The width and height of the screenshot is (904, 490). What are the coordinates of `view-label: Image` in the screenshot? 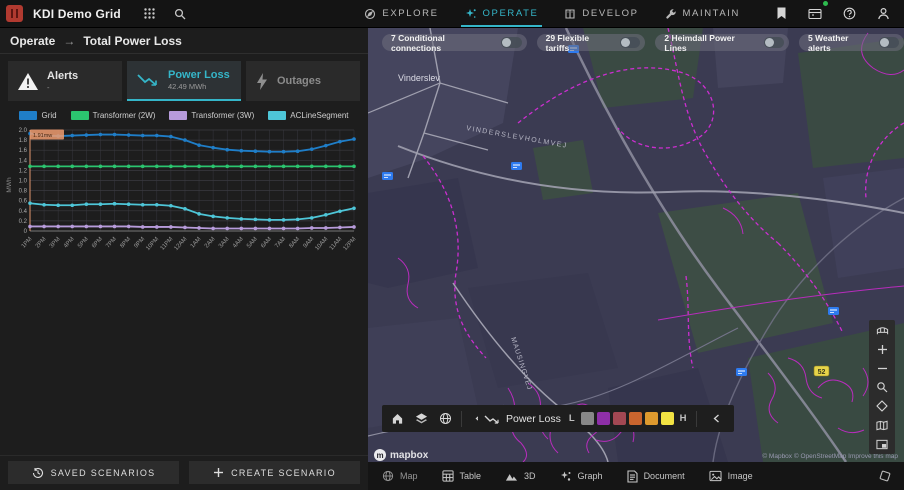 It's located at (740, 476).